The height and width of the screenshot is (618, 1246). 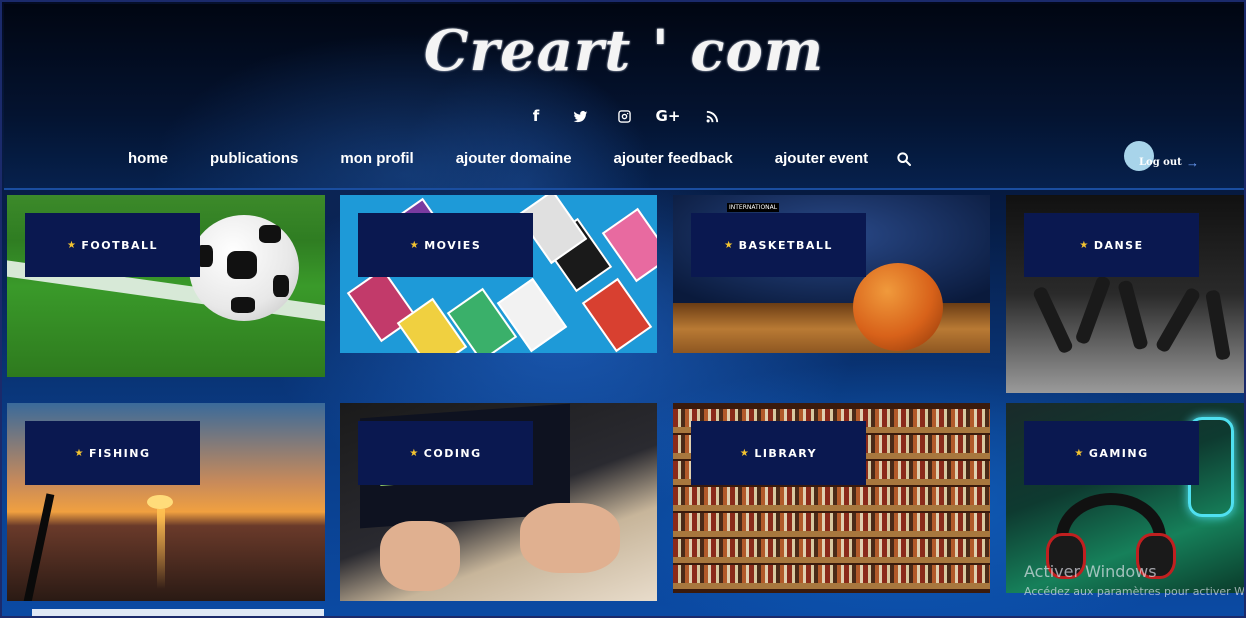 I want to click on arrow-right-icon: →, so click(x=1192, y=162).